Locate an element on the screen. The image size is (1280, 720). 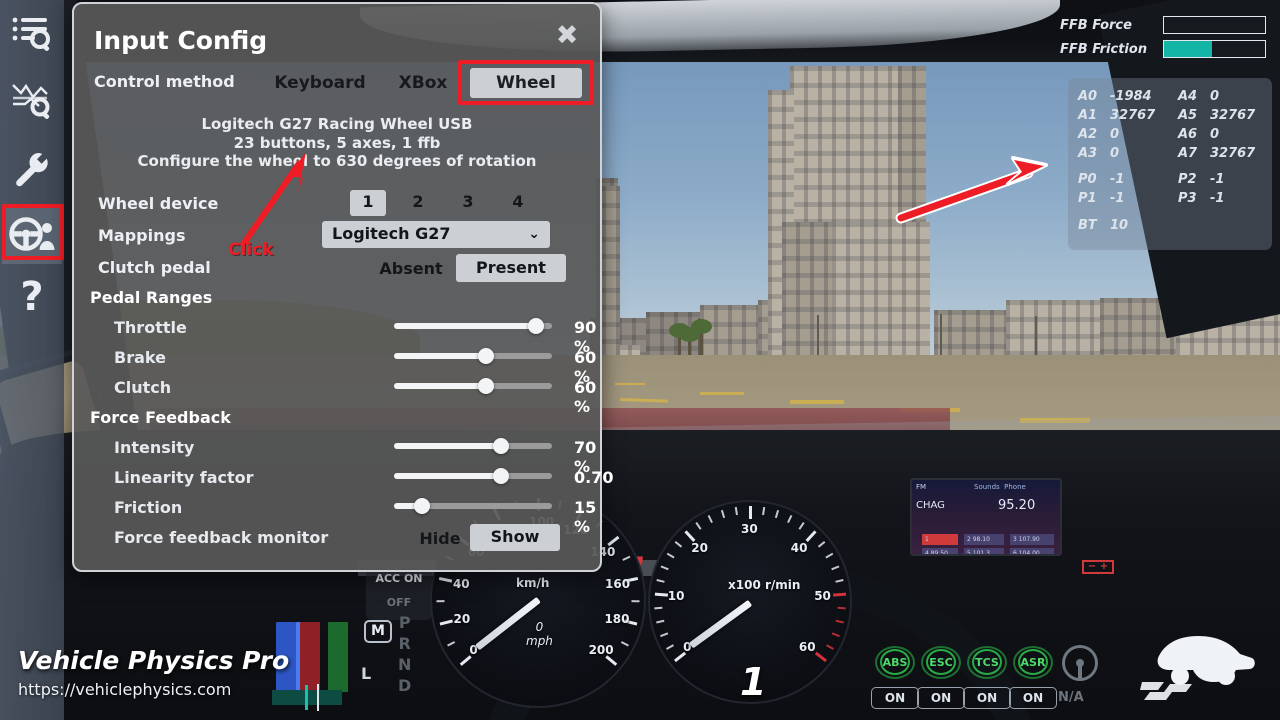
ffb-monitor-show-button: Show is located at coordinates (515, 537).